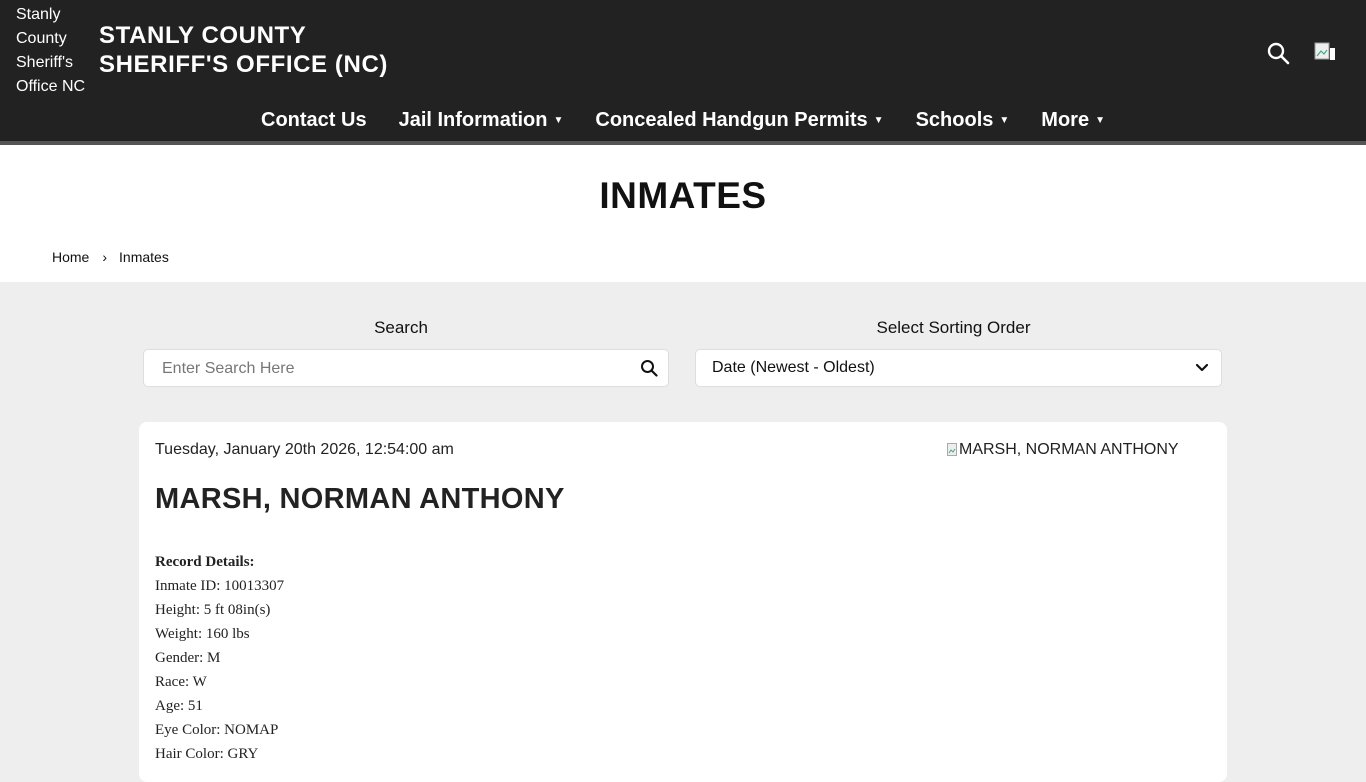 This screenshot has width=1366, height=782. I want to click on nav-item-label: Schools, so click(954, 119).